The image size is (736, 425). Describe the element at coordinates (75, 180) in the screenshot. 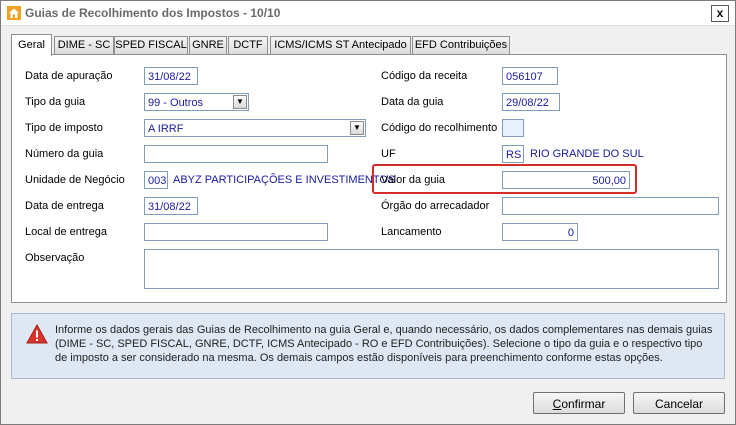

I see `label-unidade-negocio: Unidade de Negócio` at that location.